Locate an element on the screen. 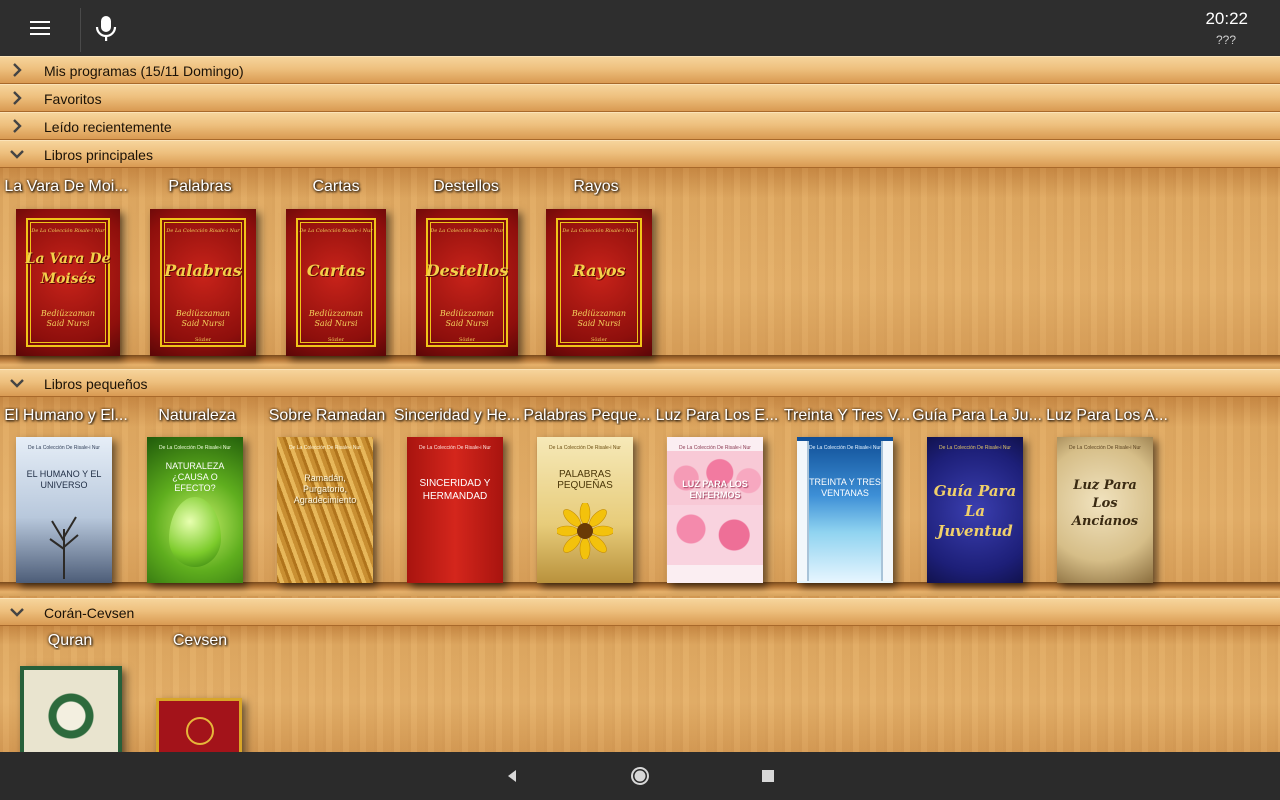 The height and width of the screenshot is (800, 1280). clock-time: 20:22 is located at coordinates (1226, 18).